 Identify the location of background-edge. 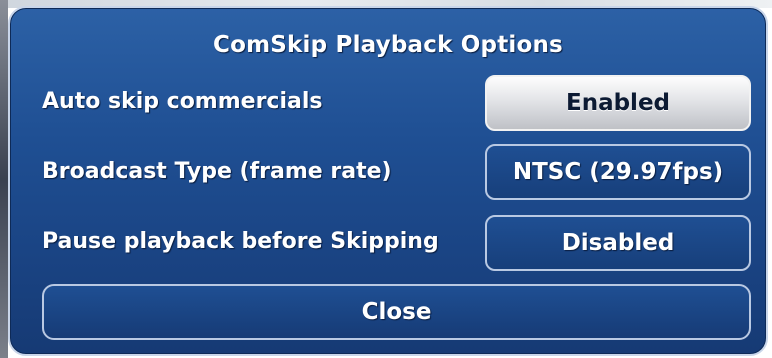
(4, 179).